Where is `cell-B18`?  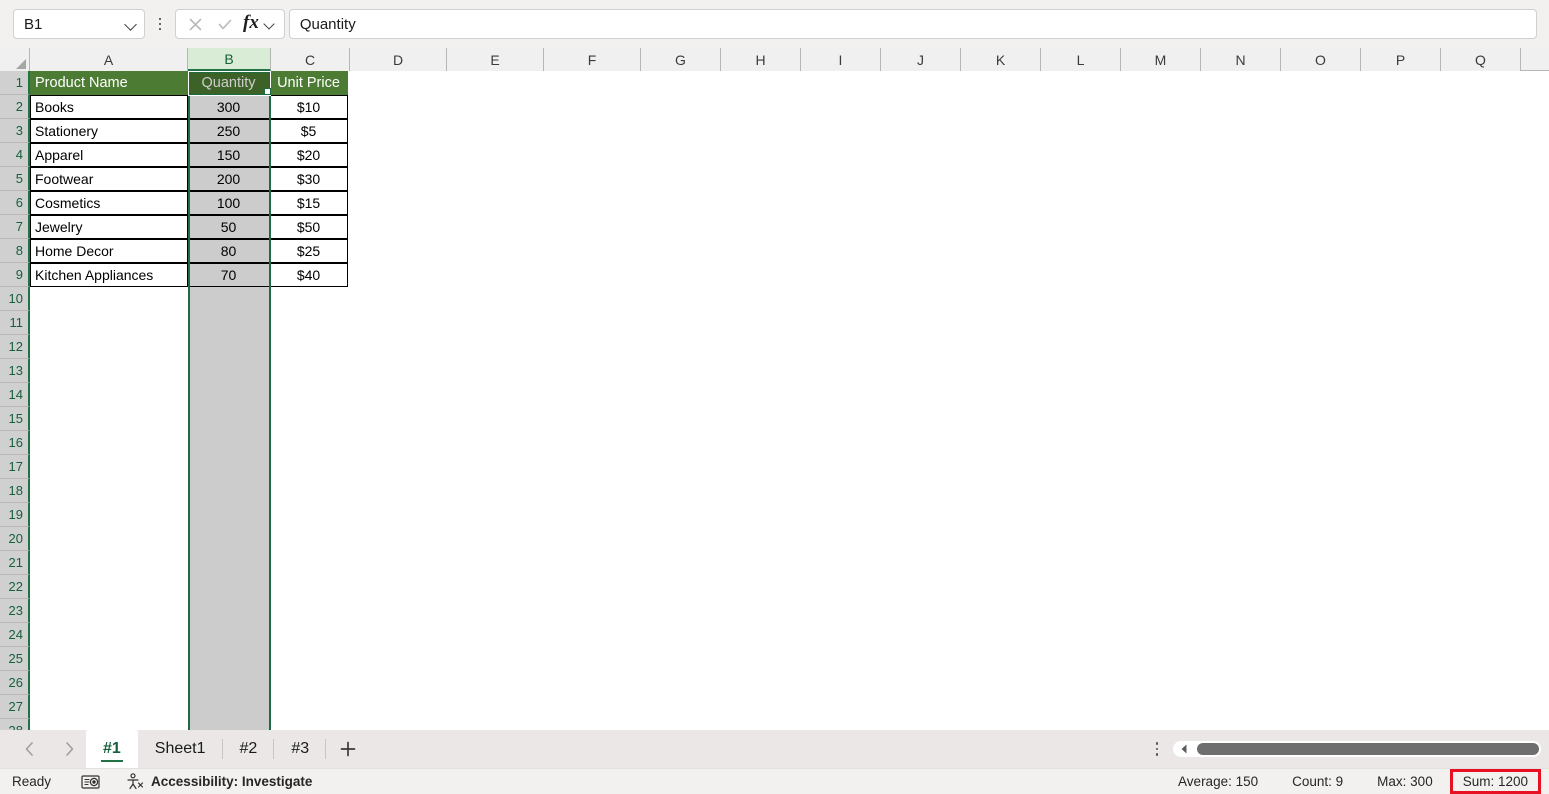 cell-B18 is located at coordinates (229, 491).